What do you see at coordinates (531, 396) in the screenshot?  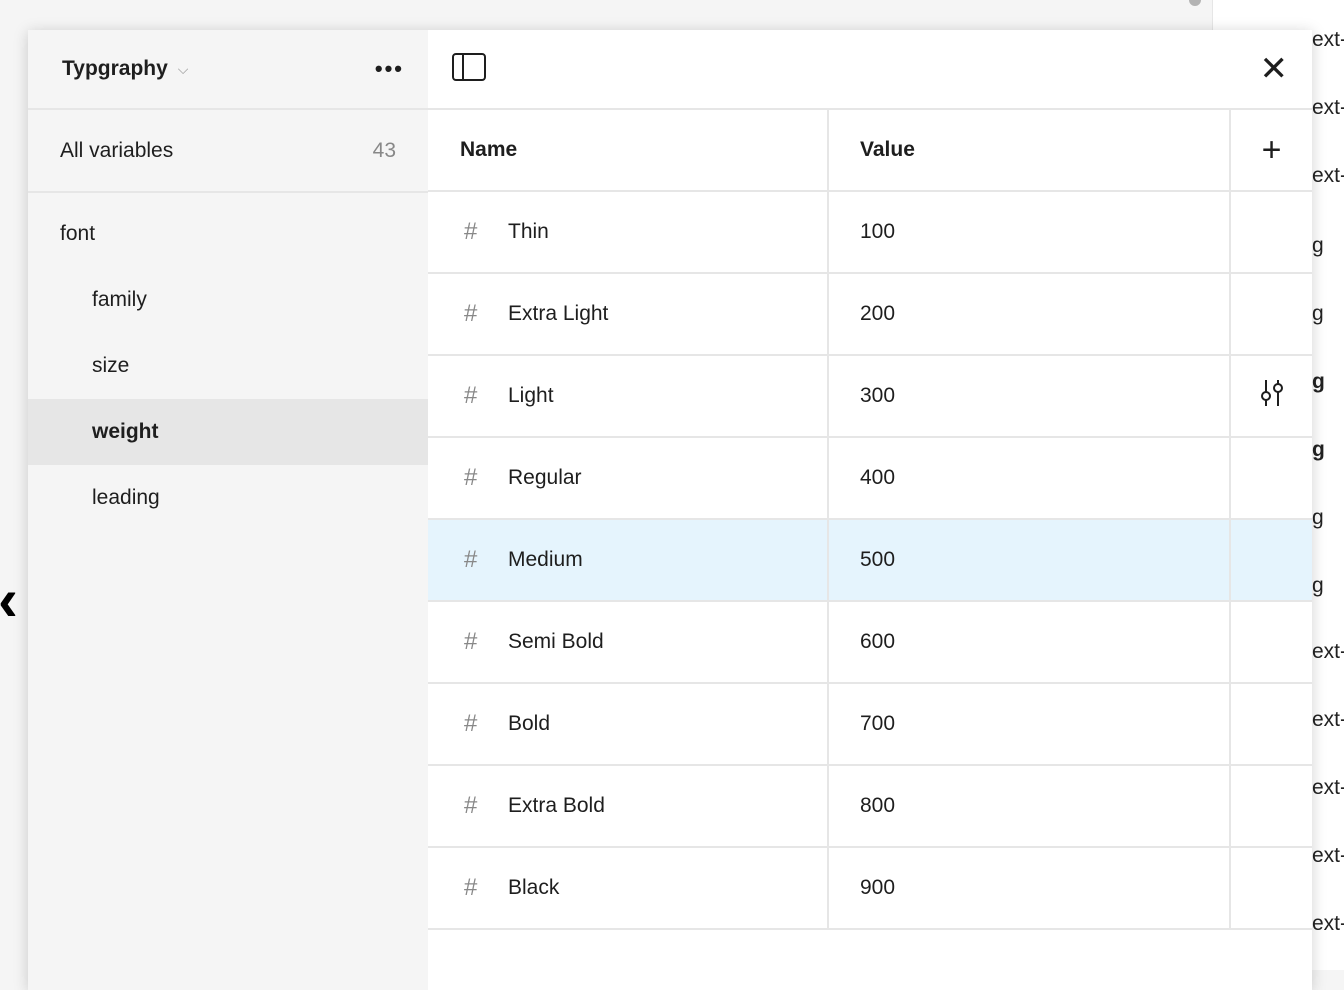 I see `variable-name: Light` at bounding box center [531, 396].